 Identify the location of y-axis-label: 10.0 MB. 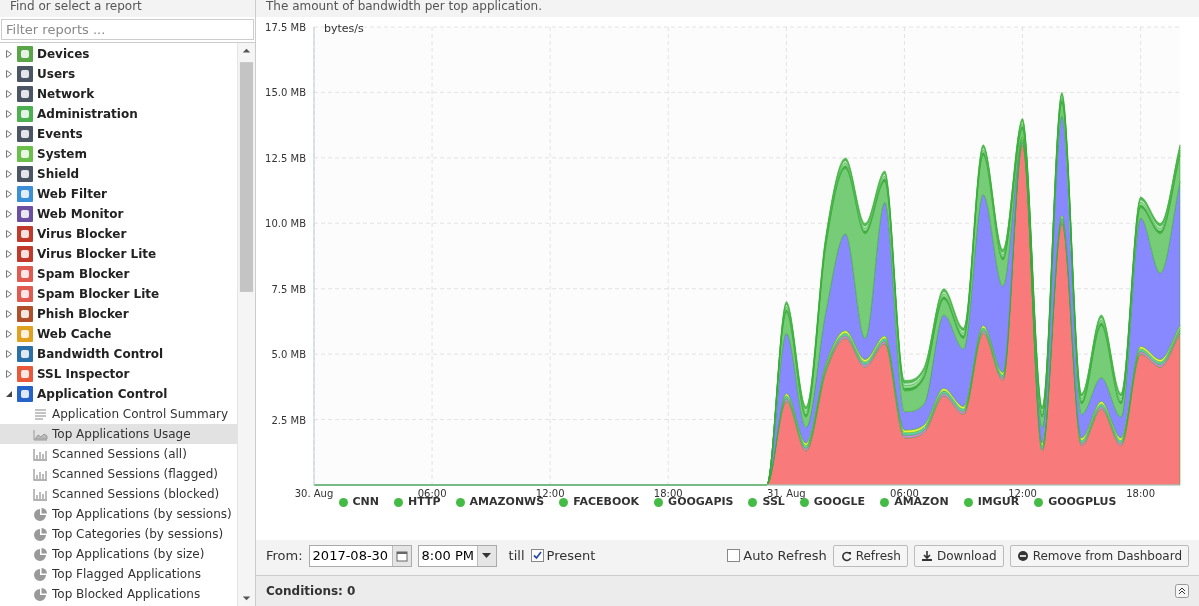
(285, 224).